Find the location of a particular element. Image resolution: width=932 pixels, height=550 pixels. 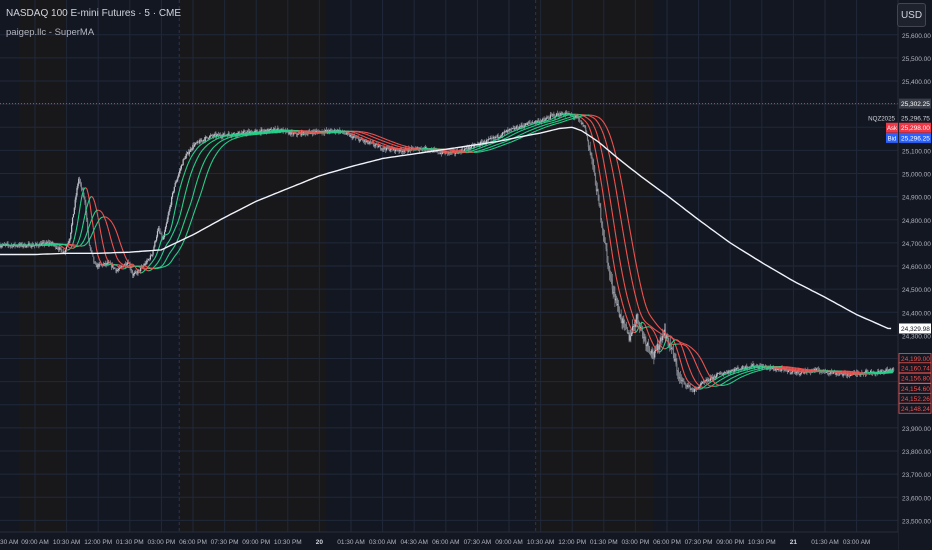

x-tick-label: 30 AM is located at coordinates (9, 542).